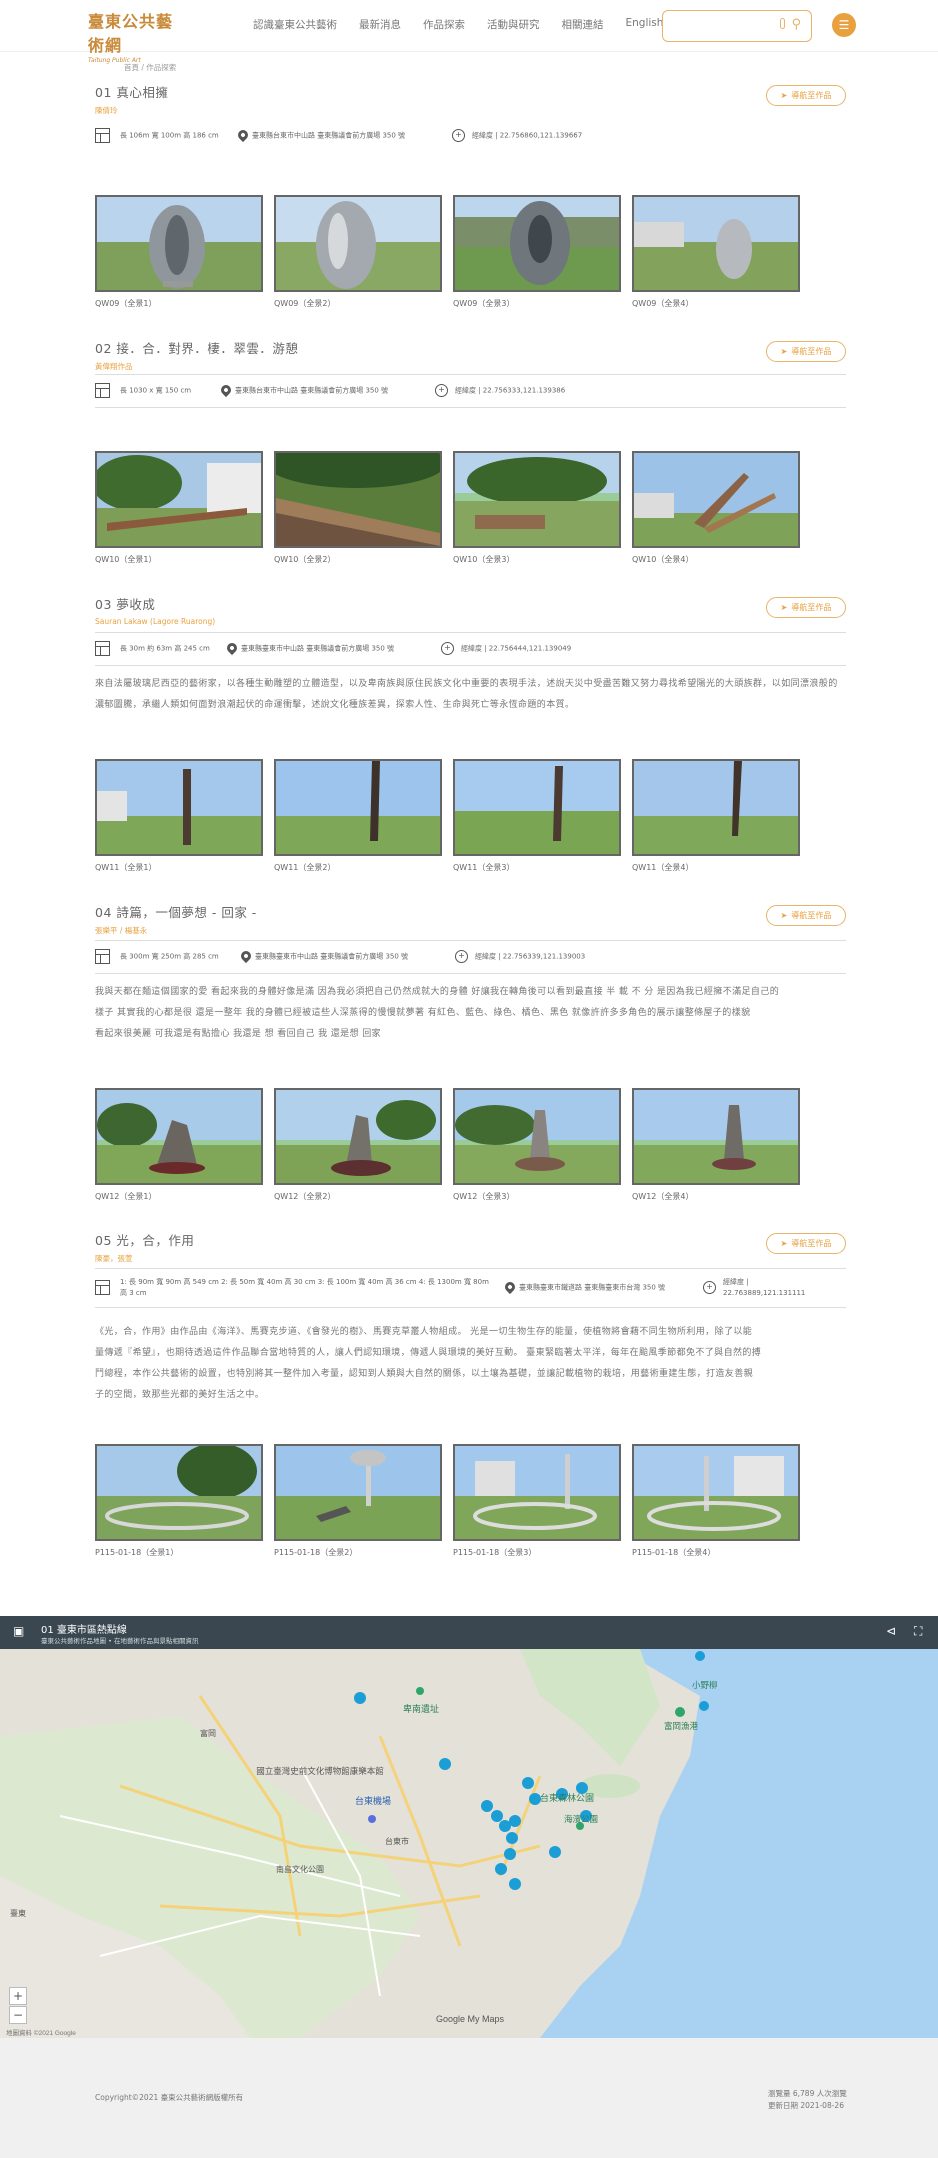 Image resolution: width=938 pixels, height=2158 pixels. I want to click on nav-about: 認識臺東公共藝術, so click(295, 24).